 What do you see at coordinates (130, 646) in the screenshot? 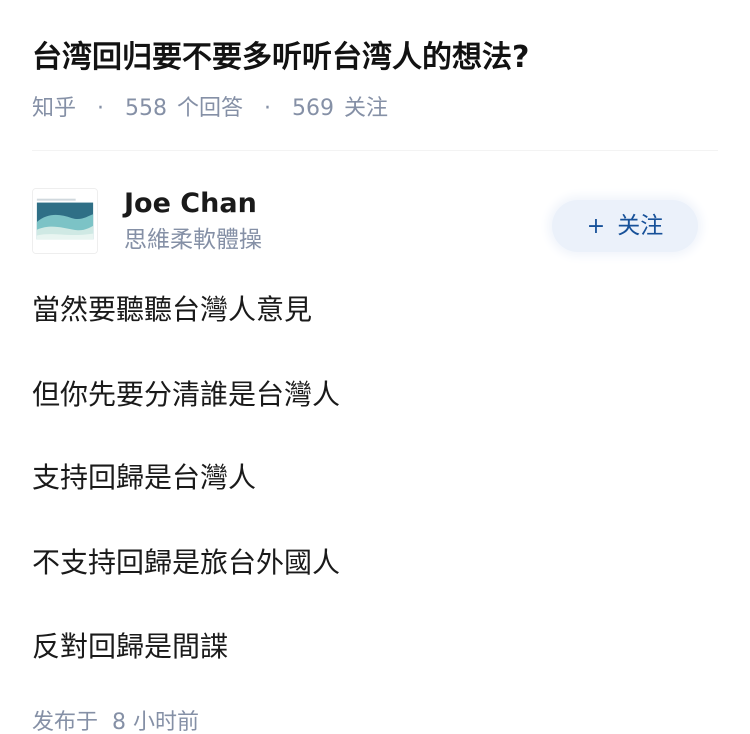
I see `answer-paragraph: 反對回歸是間諜` at bounding box center [130, 646].